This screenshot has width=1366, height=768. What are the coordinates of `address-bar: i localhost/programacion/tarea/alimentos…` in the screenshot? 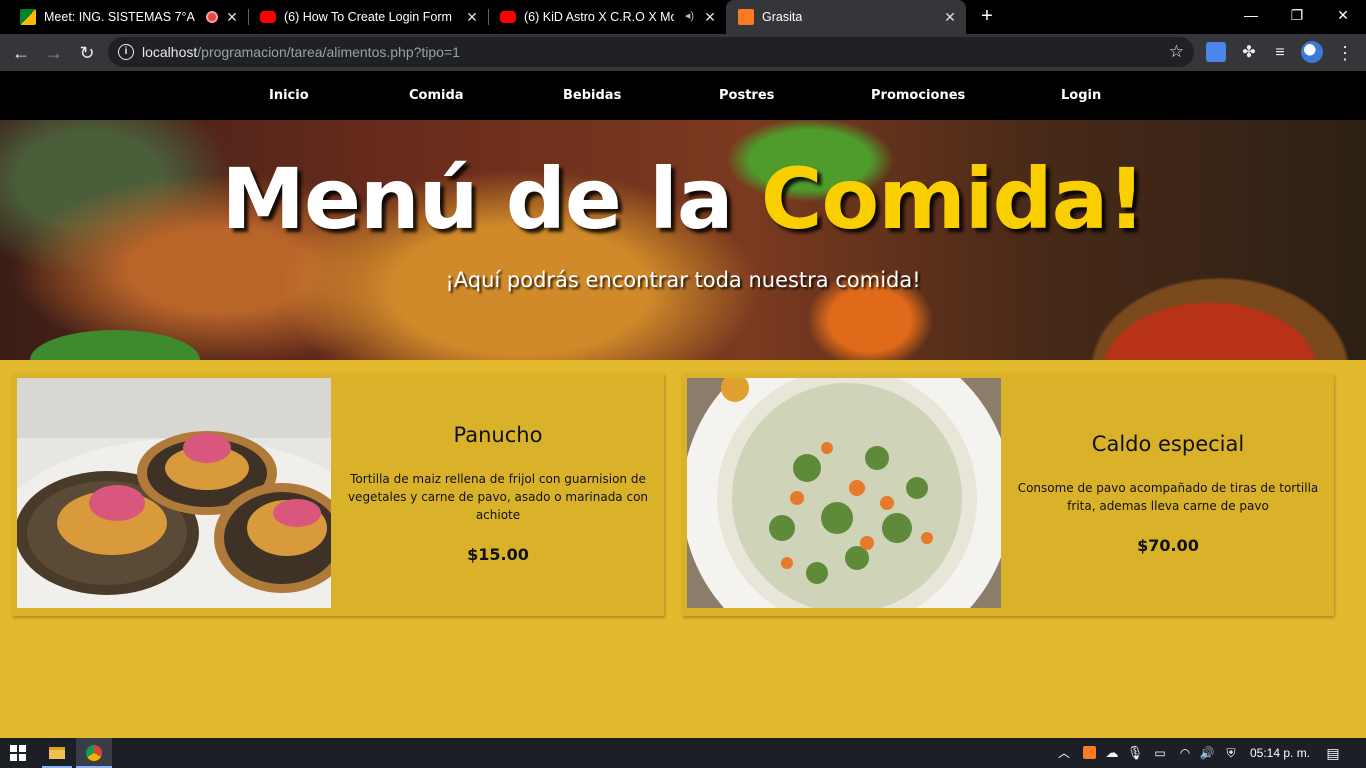 It's located at (651, 52).